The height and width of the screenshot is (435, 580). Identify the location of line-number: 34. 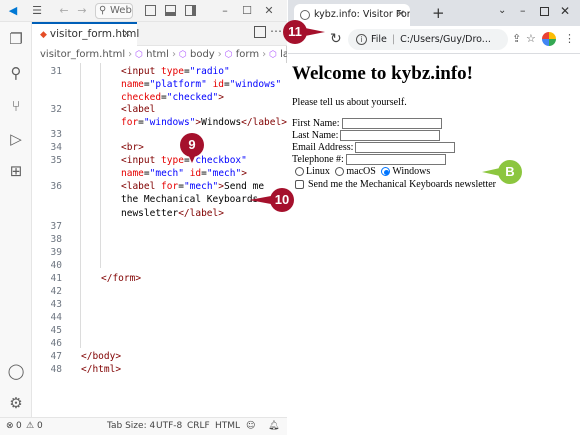
(56, 147).